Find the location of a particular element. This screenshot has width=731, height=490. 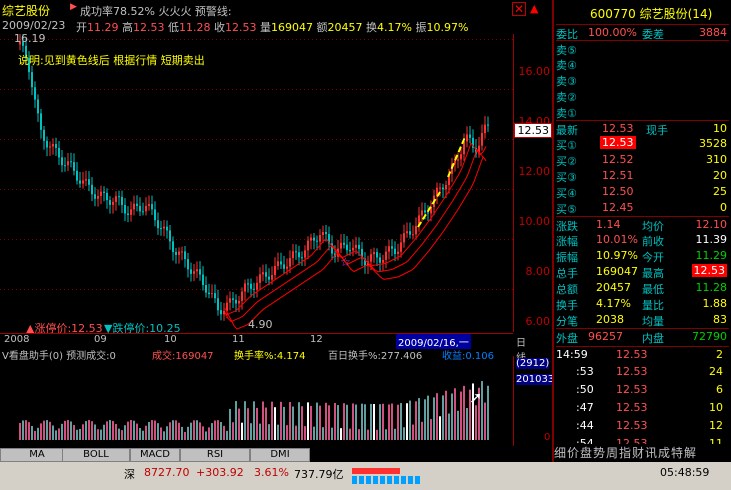

triangle-icon: ▶ is located at coordinates (73, 7).